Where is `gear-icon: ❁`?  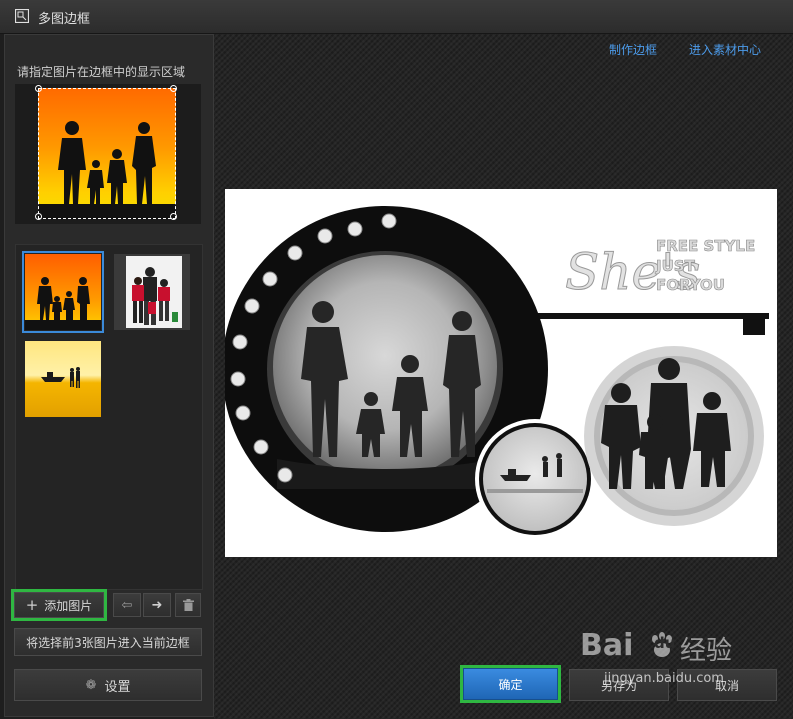
gear-icon: ❁ is located at coordinates (91, 685).